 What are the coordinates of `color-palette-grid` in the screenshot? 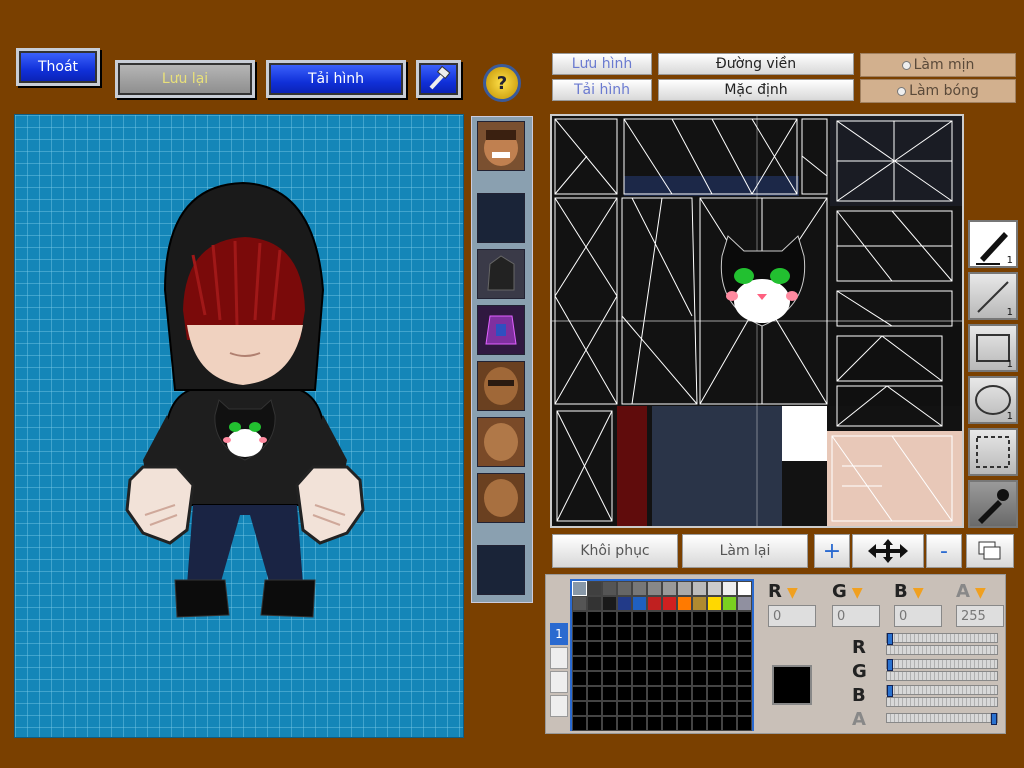 It's located at (662, 655).